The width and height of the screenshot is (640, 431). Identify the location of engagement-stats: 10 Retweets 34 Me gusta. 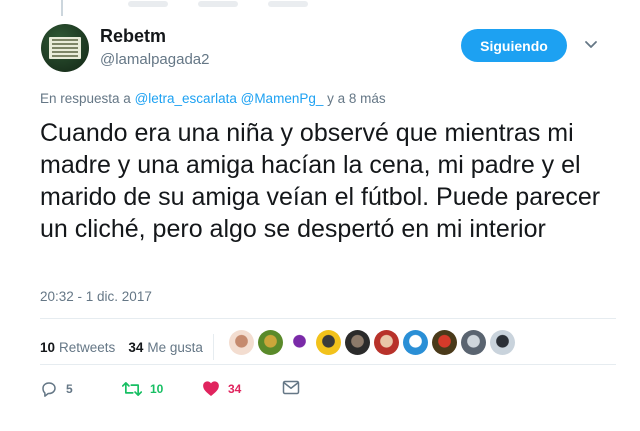
(133, 347).